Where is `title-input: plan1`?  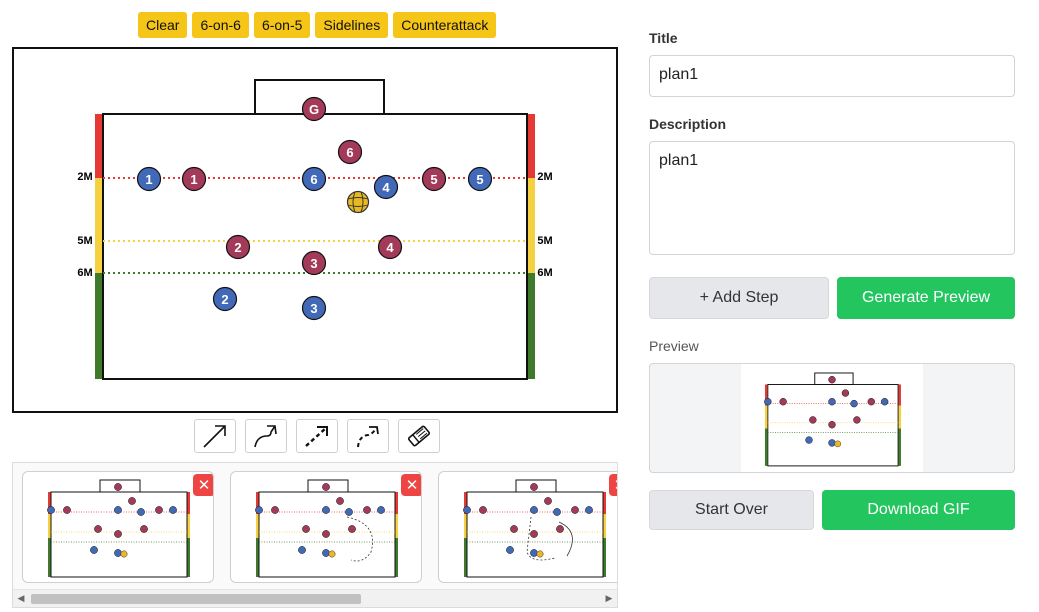 title-input: plan1 is located at coordinates (832, 76).